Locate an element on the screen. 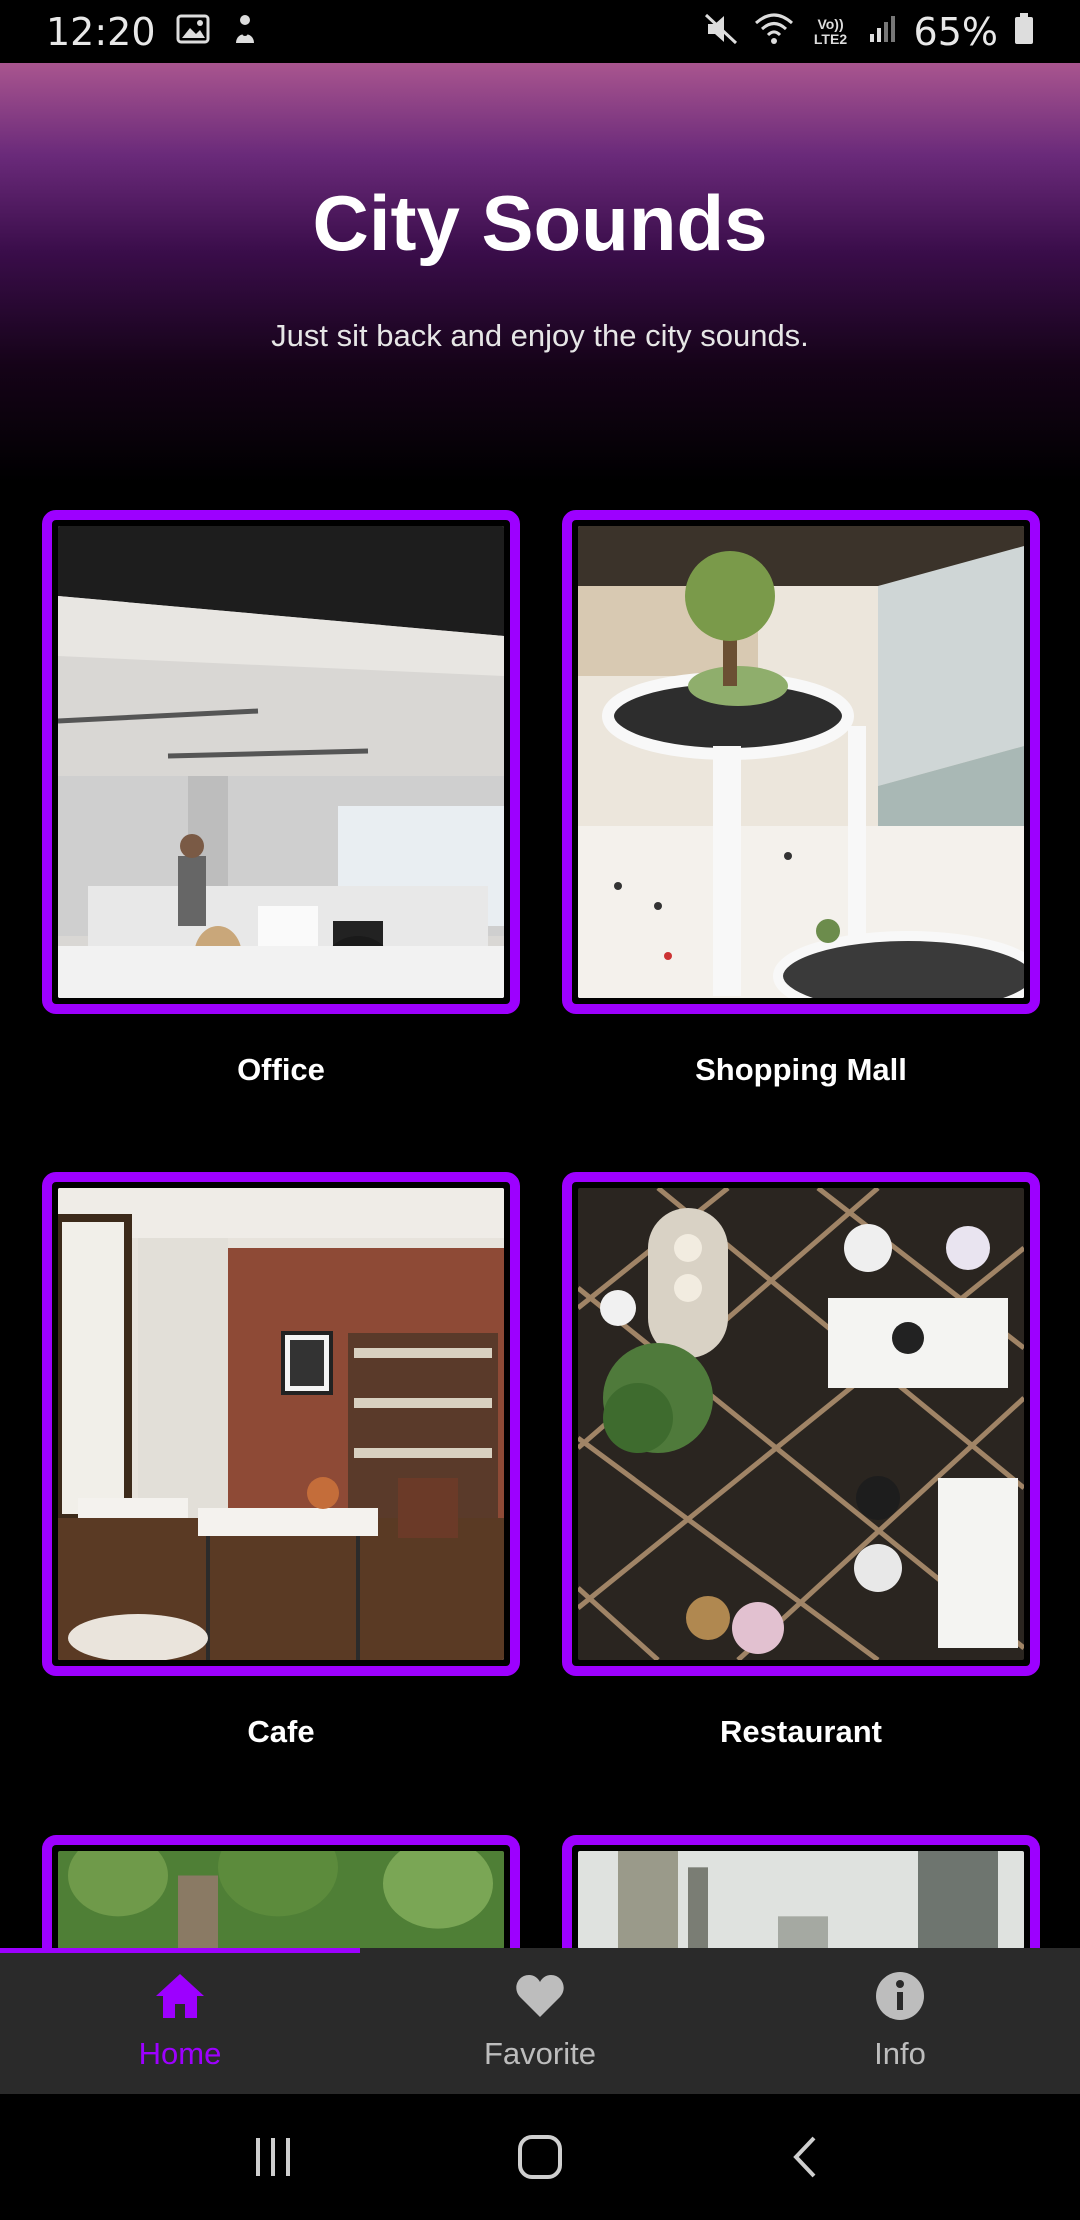  nav-info-label: Info is located at coordinates (900, 2053).